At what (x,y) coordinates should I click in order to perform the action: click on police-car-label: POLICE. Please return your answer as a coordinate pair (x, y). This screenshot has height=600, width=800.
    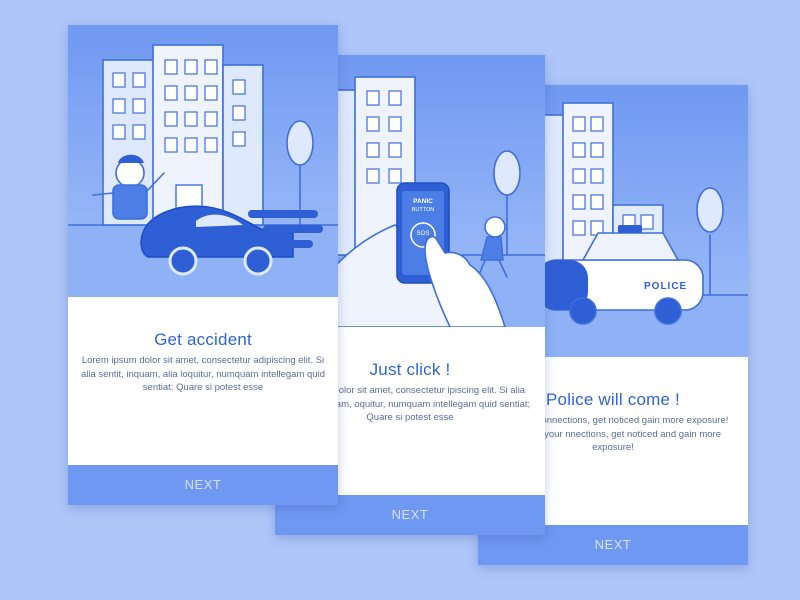
    Looking at the image, I should click on (666, 286).